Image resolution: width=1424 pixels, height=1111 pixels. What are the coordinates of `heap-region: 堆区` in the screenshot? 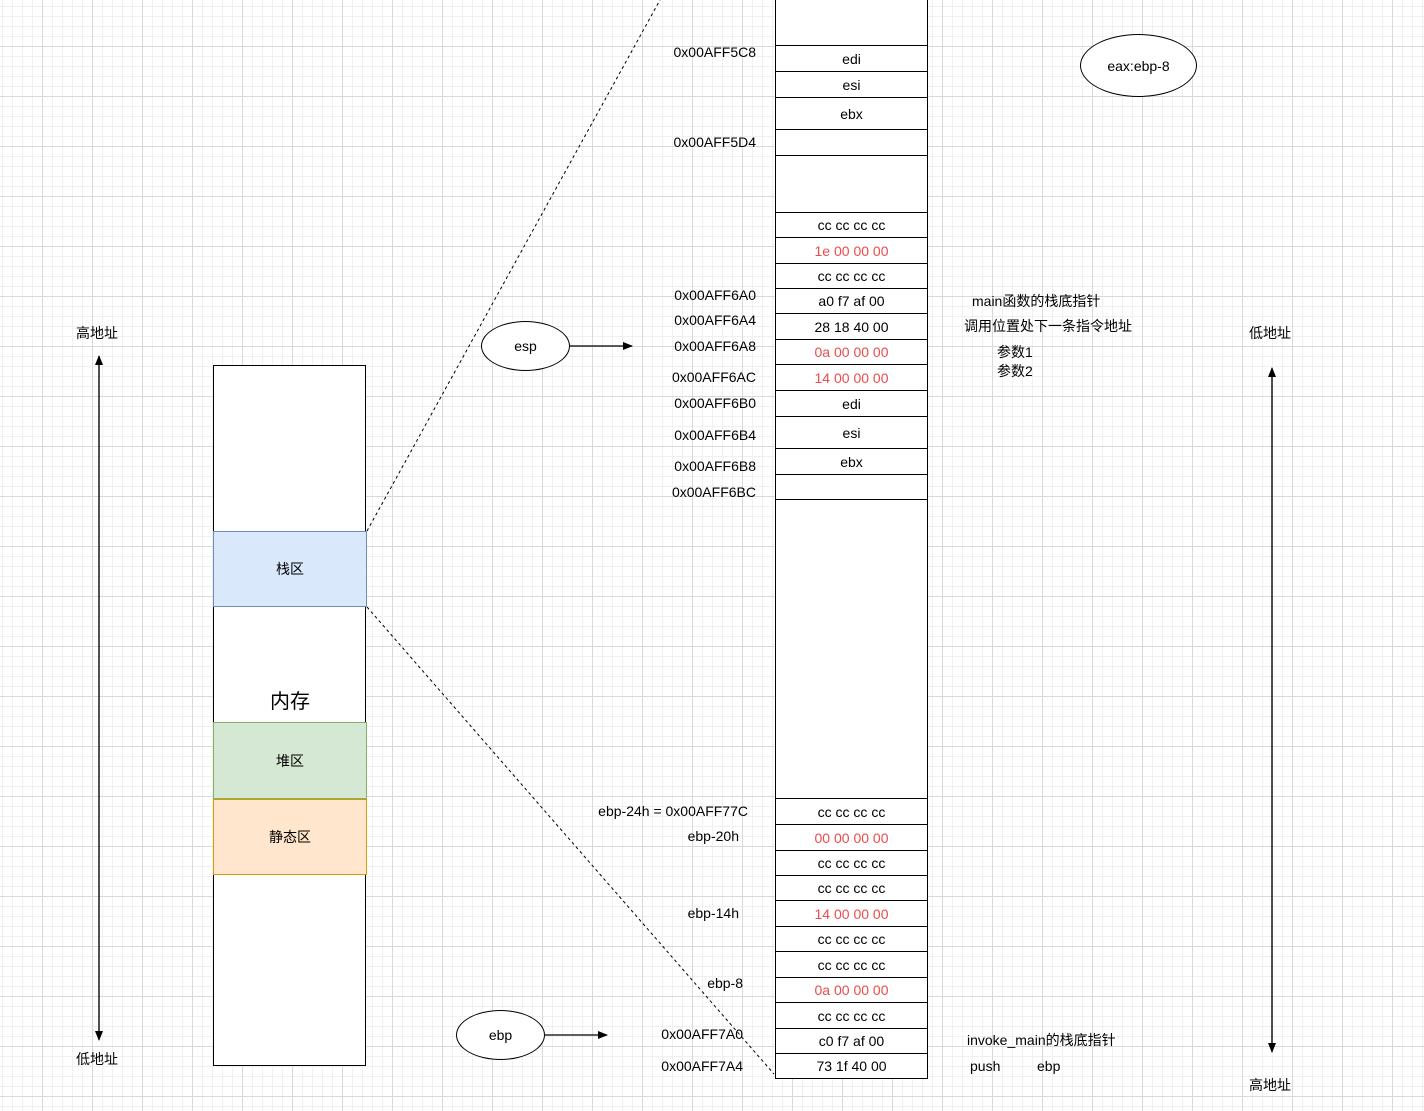 It's located at (290, 760).